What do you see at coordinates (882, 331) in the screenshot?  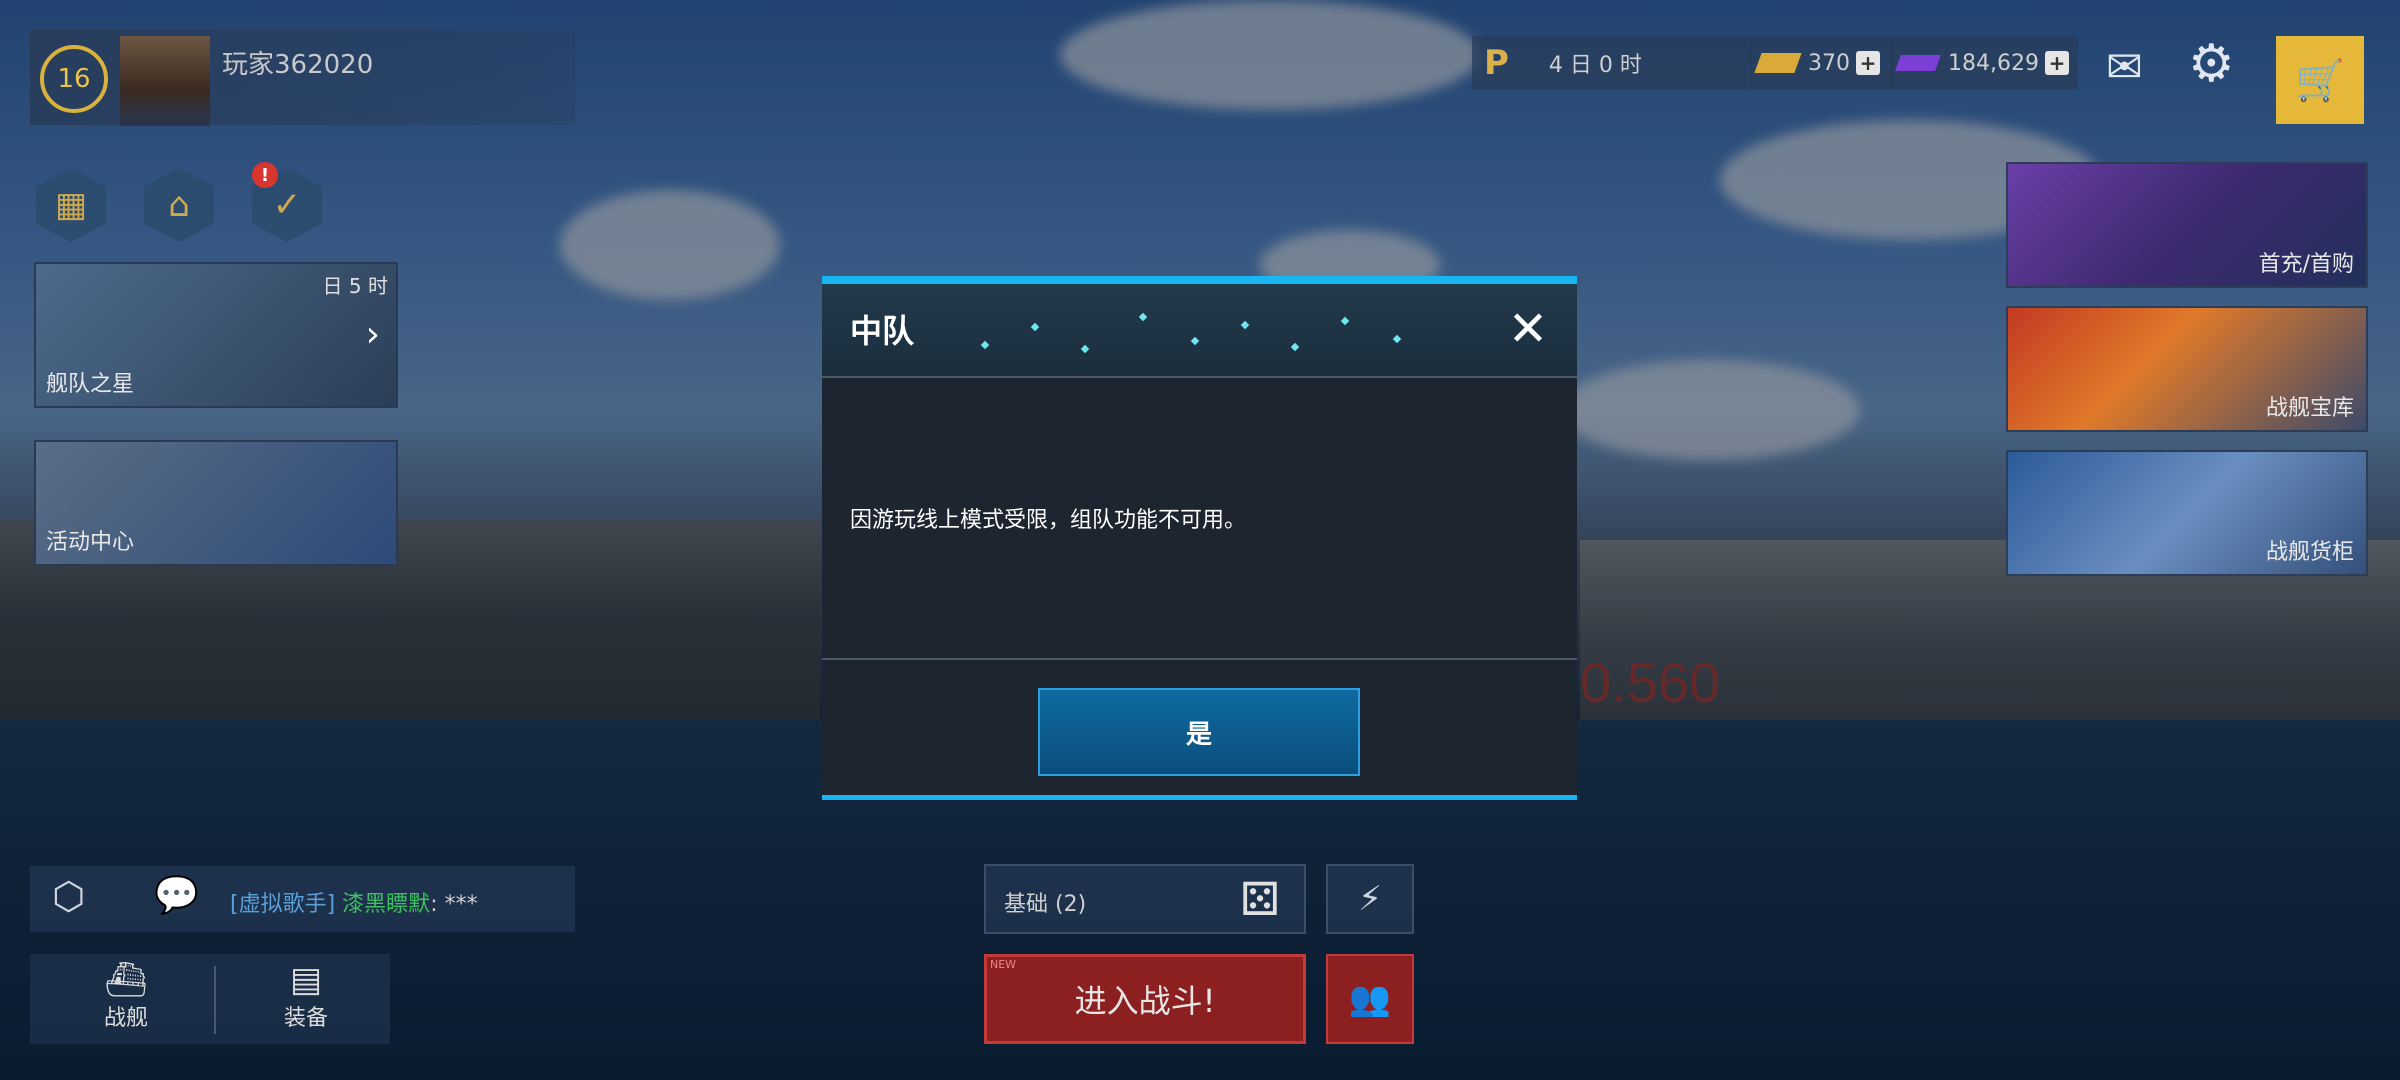 I see `dialog-title: 中队` at bounding box center [882, 331].